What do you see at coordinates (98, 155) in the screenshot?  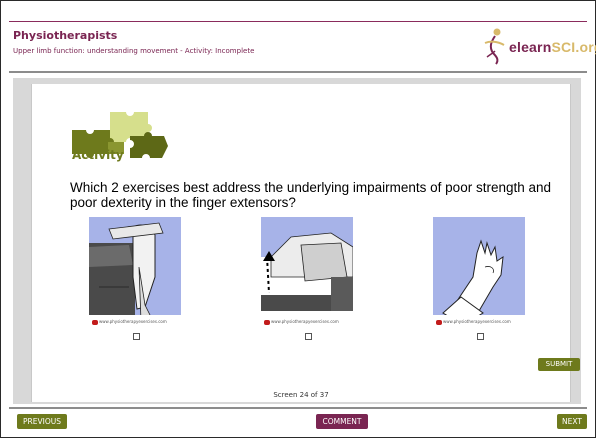 I see `activity-heading: Activity` at bounding box center [98, 155].